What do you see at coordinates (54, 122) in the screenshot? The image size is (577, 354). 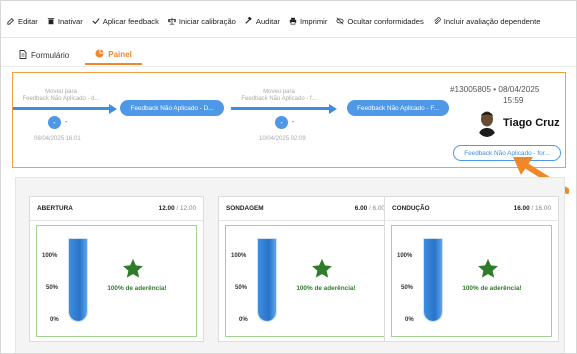 I see `step1-toggle-button: -` at bounding box center [54, 122].